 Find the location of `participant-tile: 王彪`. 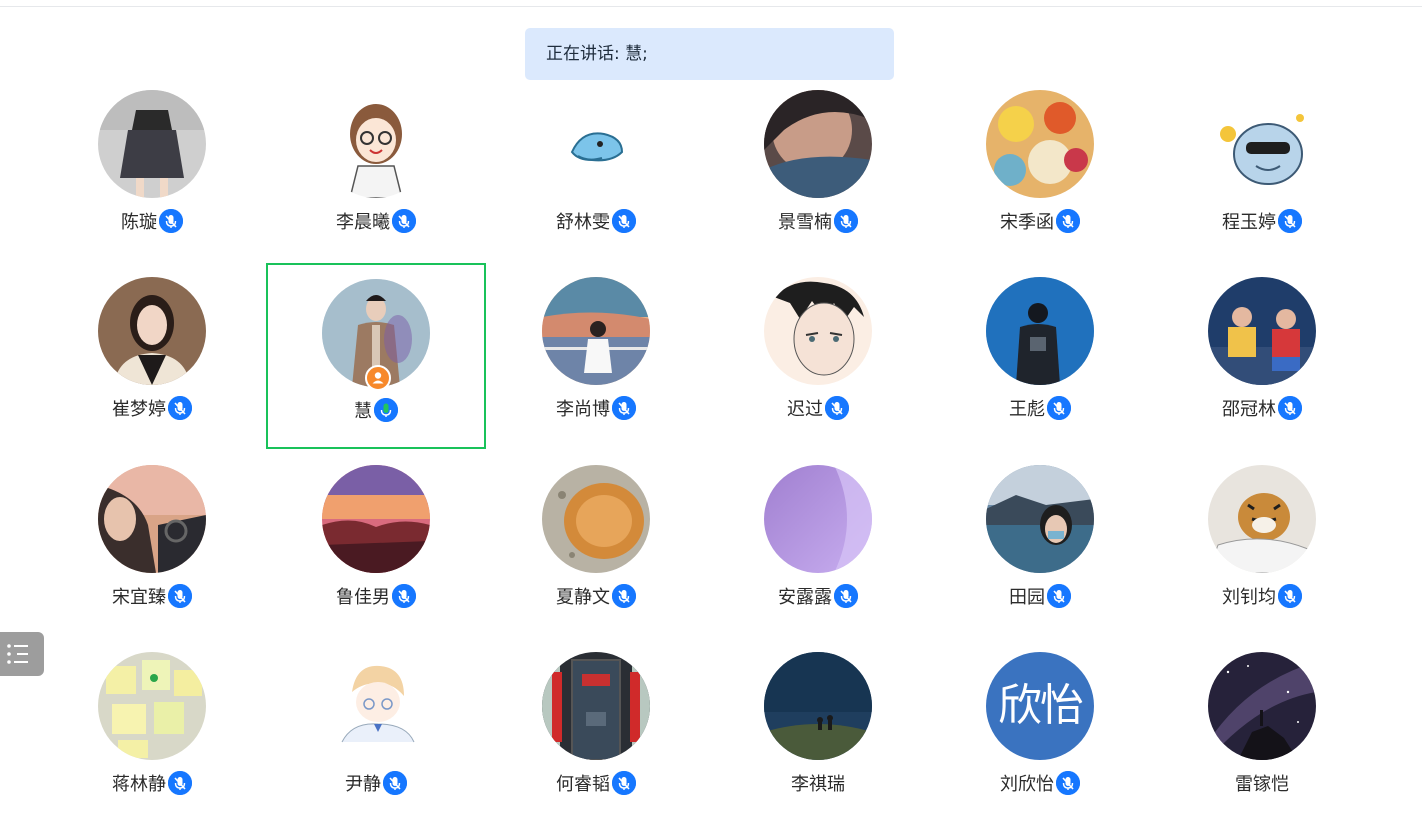

participant-tile: 王彪 is located at coordinates (1040, 356).